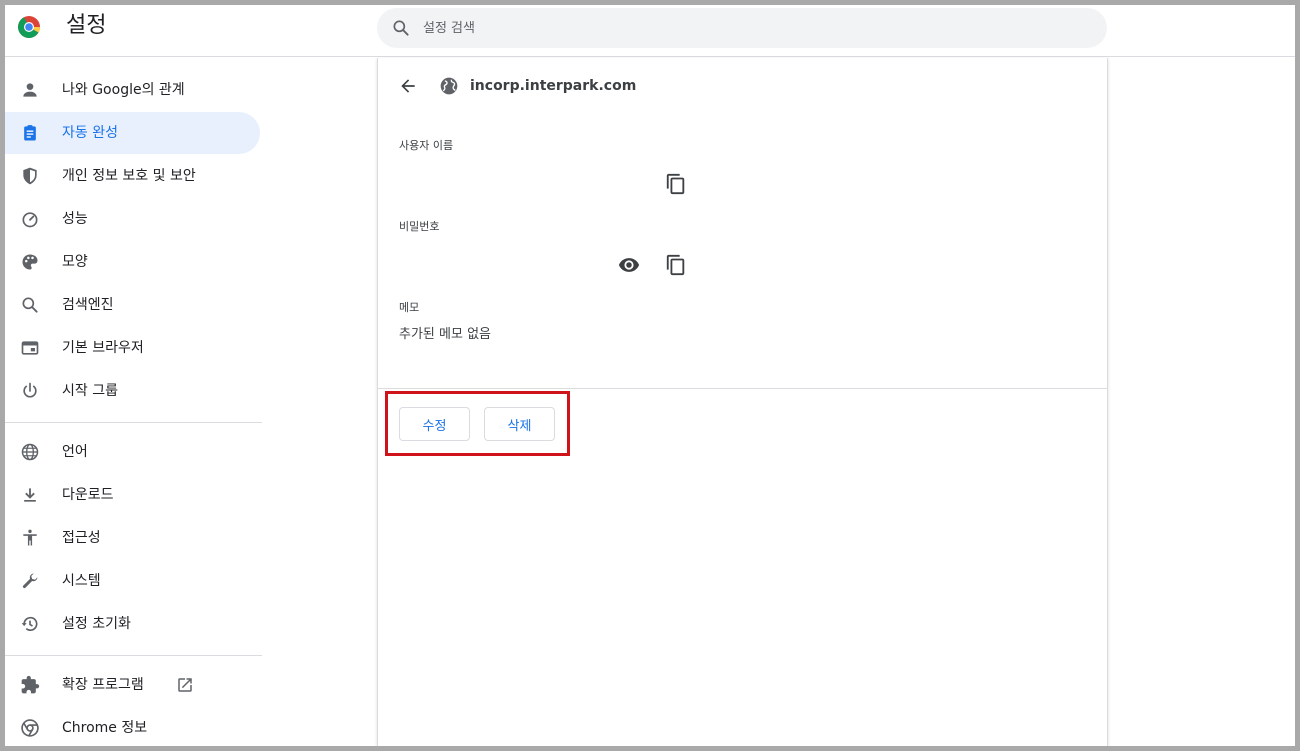 This screenshot has height=751, width=1300. I want to click on power-icon, so click(30, 390).